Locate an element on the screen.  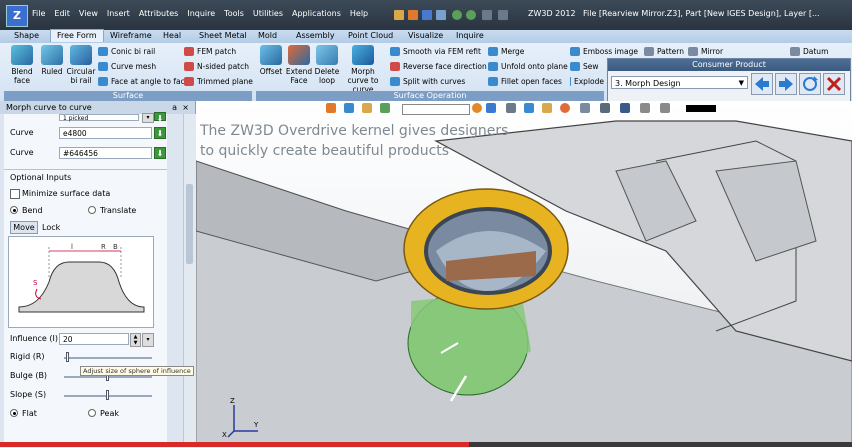
tab-mold: Mold is located at coordinates (267, 35).